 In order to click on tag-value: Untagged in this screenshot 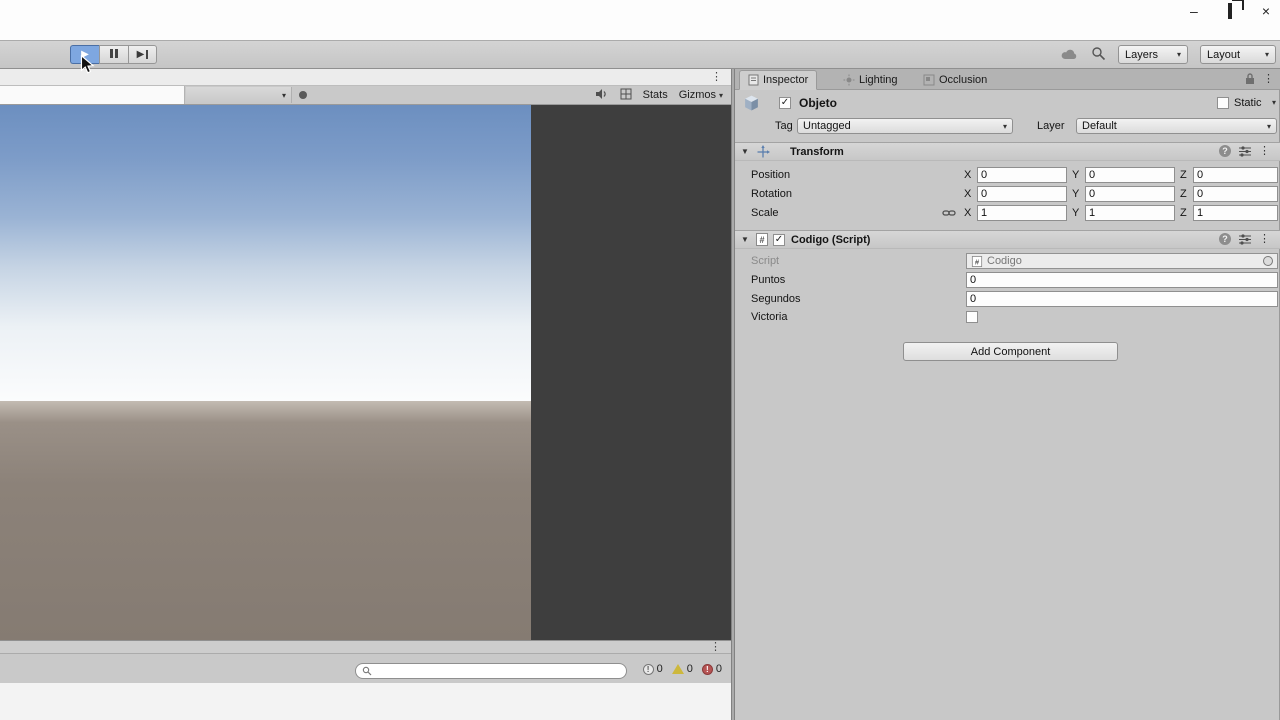, I will do `click(827, 126)`.